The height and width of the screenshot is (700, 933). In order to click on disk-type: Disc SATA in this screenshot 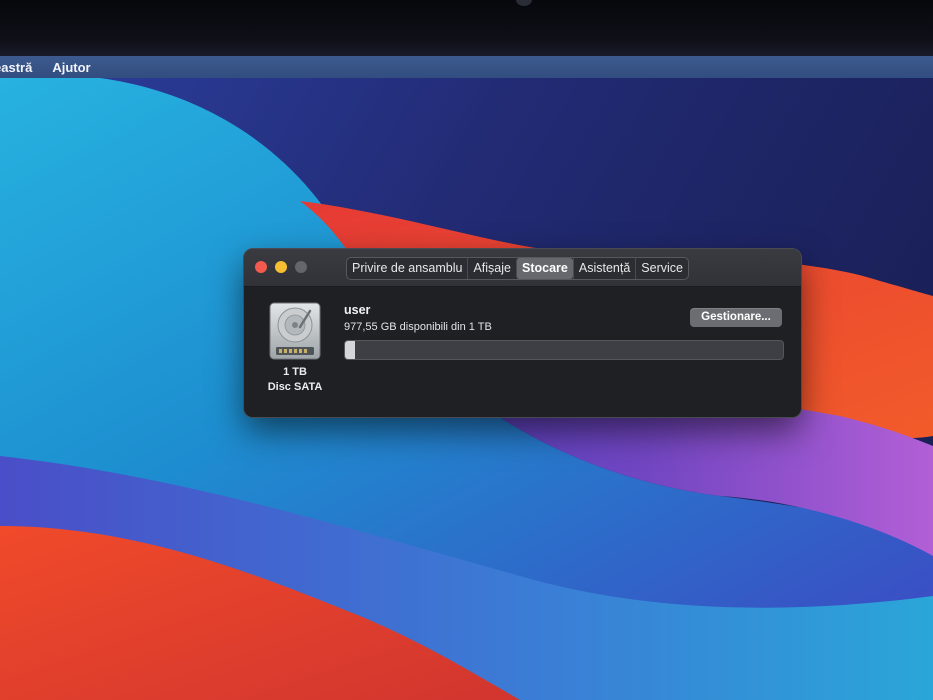, I will do `click(295, 387)`.